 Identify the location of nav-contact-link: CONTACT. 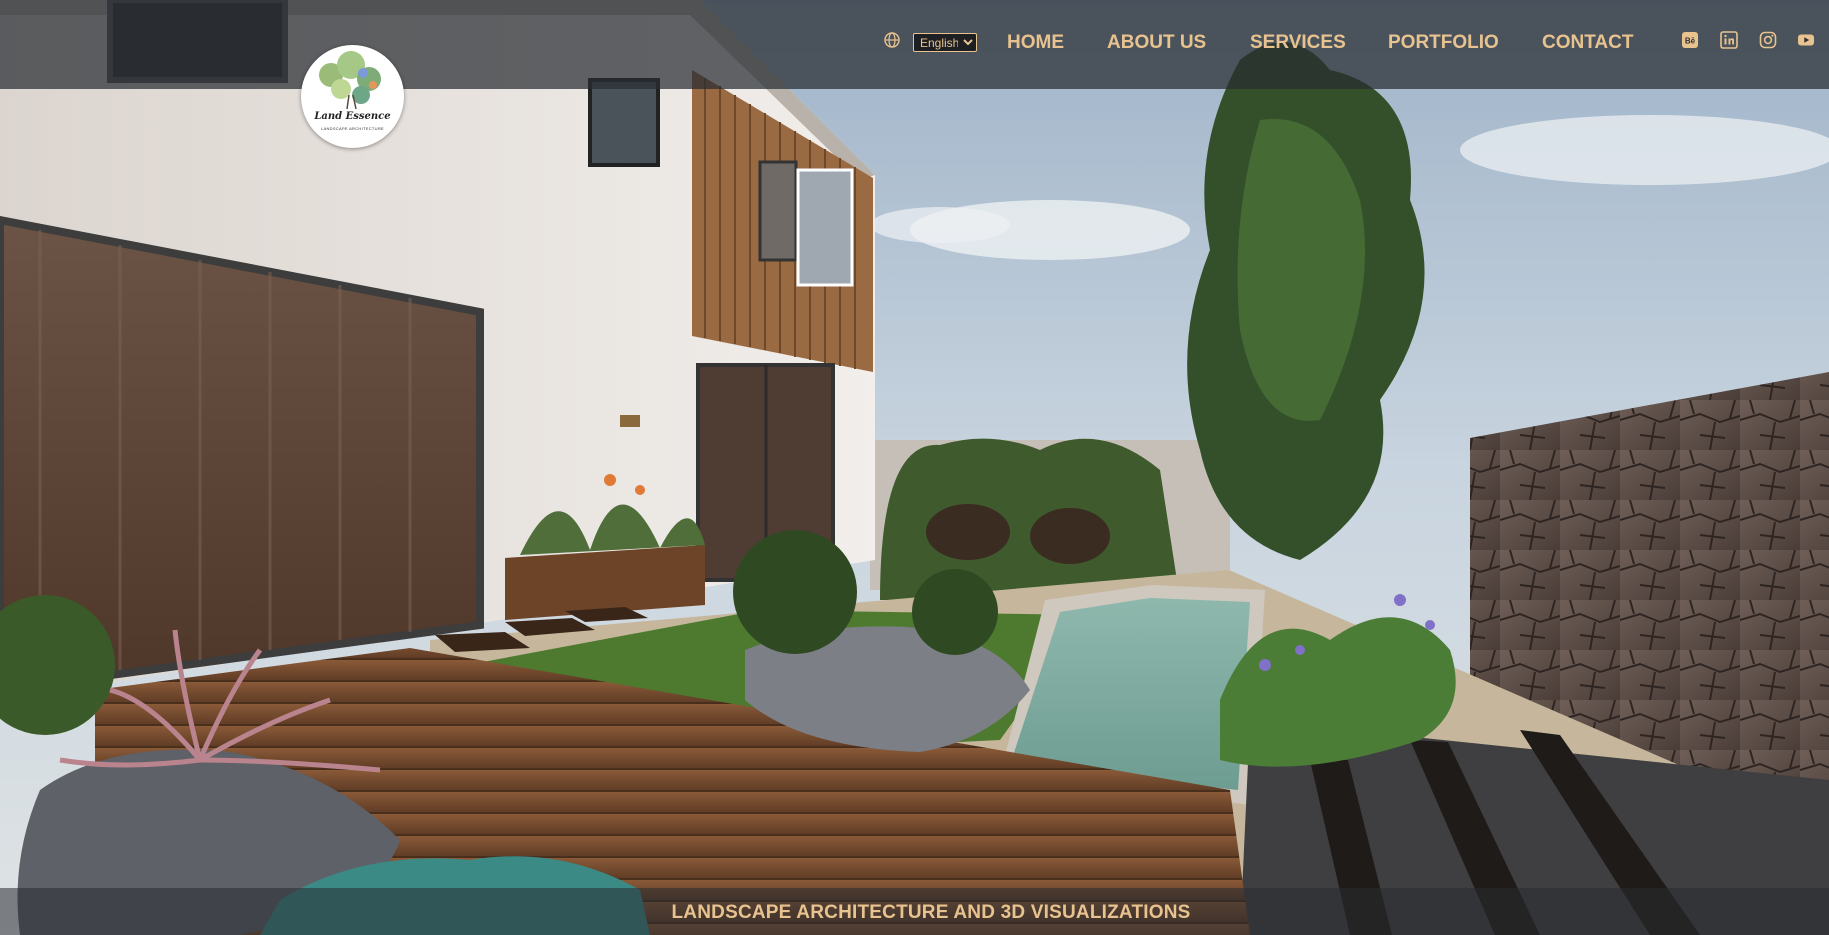
(1587, 43).